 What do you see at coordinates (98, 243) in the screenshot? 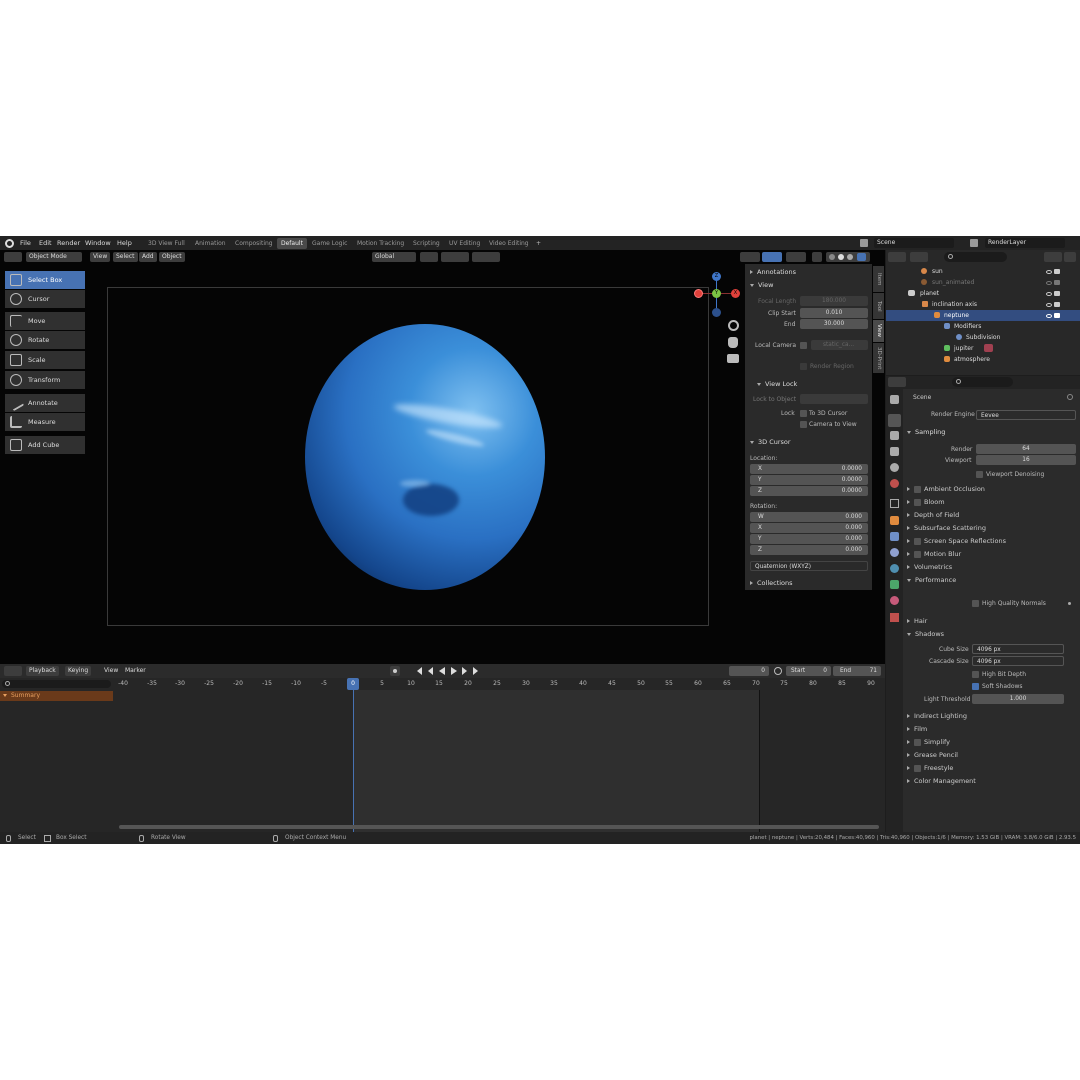
I see `menu-window: Window` at bounding box center [98, 243].